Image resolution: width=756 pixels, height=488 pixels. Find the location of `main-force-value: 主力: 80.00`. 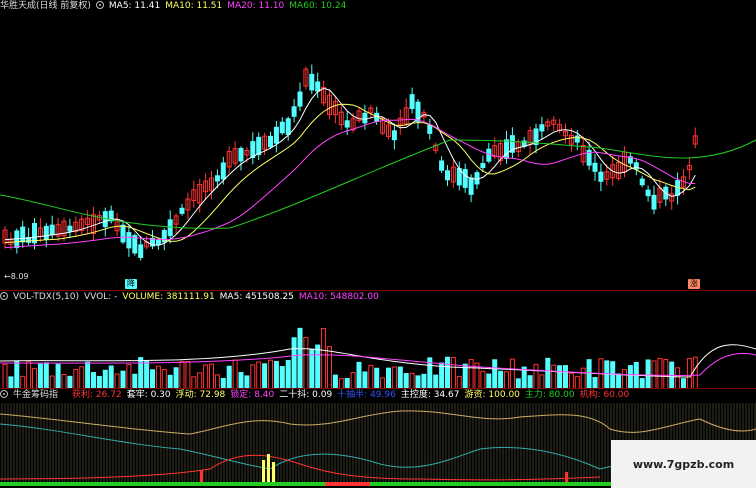

main-force-value: 主力: 80.00 is located at coordinates (549, 395).